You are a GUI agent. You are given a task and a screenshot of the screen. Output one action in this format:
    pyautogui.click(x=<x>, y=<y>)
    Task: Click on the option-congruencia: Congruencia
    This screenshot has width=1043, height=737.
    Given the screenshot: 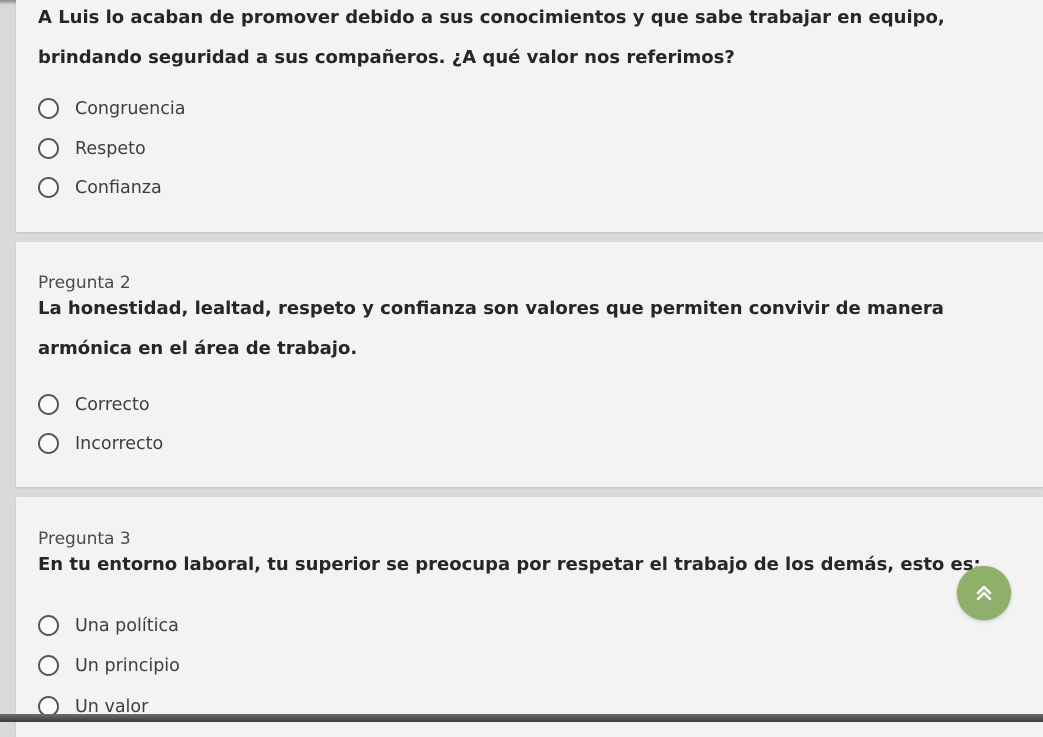 What is the action you would take?
    pyautogui.click(x=111, y=108)
    